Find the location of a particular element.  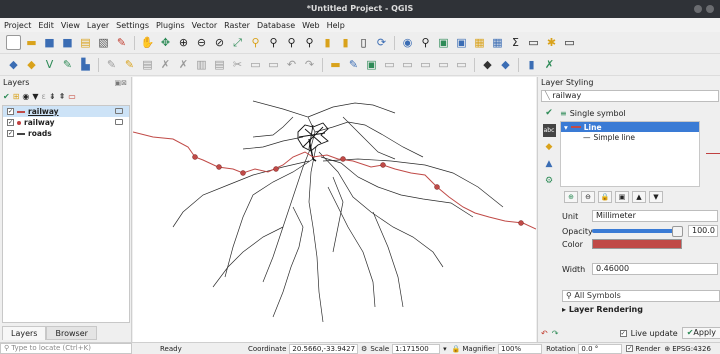

deselect-icon: ▣ is located at coordinates (461, 42).